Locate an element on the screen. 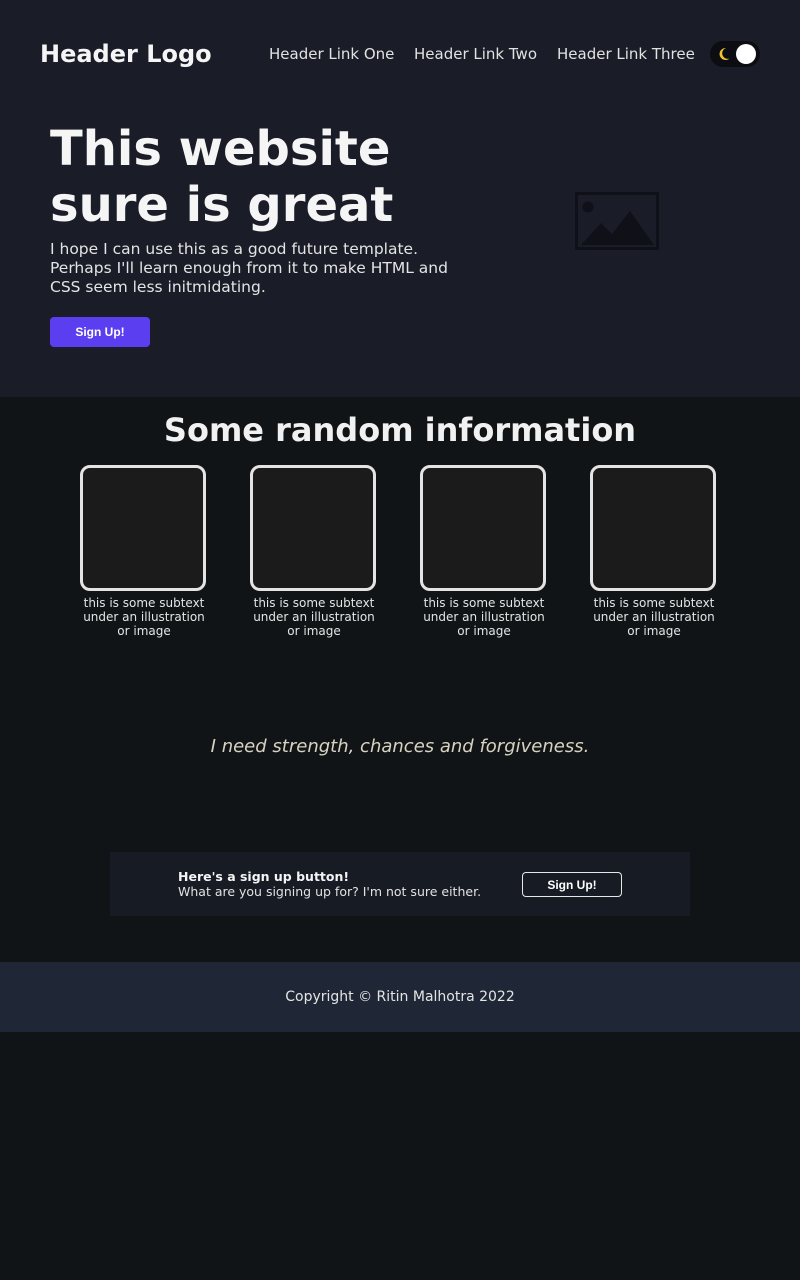 Image resolution: width=800 pixels, height=1280 pixels. nav-link-two: Header Link Two is located at coordinates (475, 54).